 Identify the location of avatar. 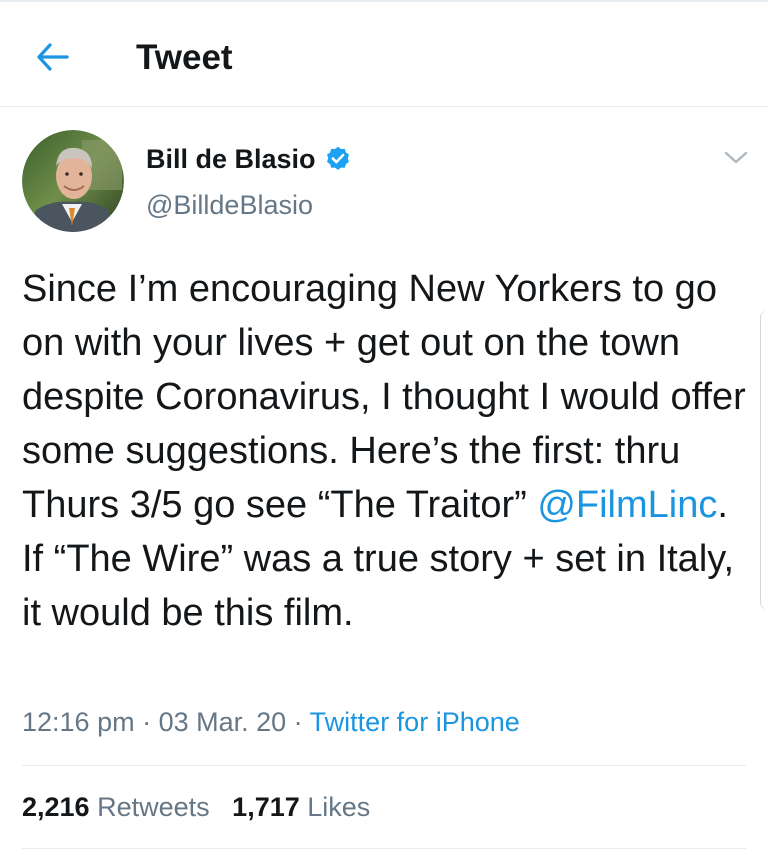
(73, 181).